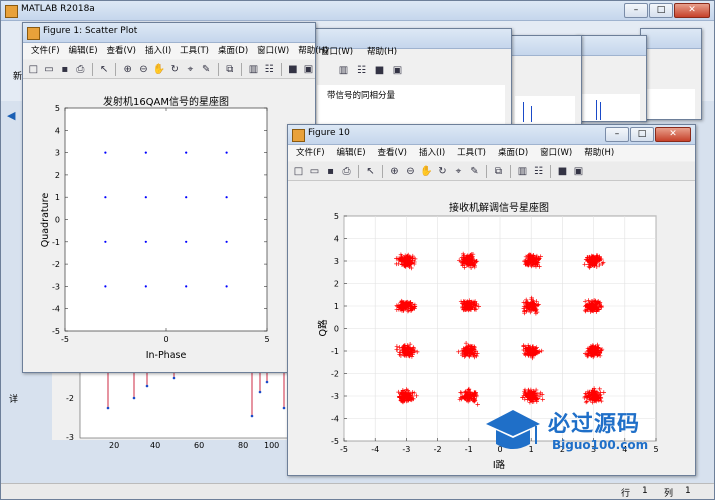 Image resolution: width=715 pixels, height=500 pixels. What do you see at coordinates (336, 239) in the screenshot?
I see `y-tick-label: 4` at bounding box center [336, 239].